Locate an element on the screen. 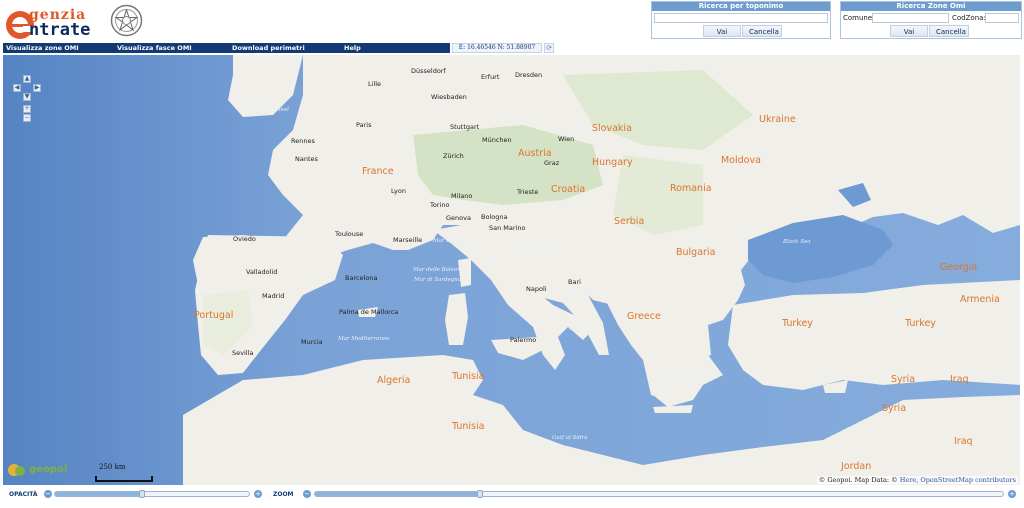  pan-left-icon: ◀ is located at coordinates (17, 88).